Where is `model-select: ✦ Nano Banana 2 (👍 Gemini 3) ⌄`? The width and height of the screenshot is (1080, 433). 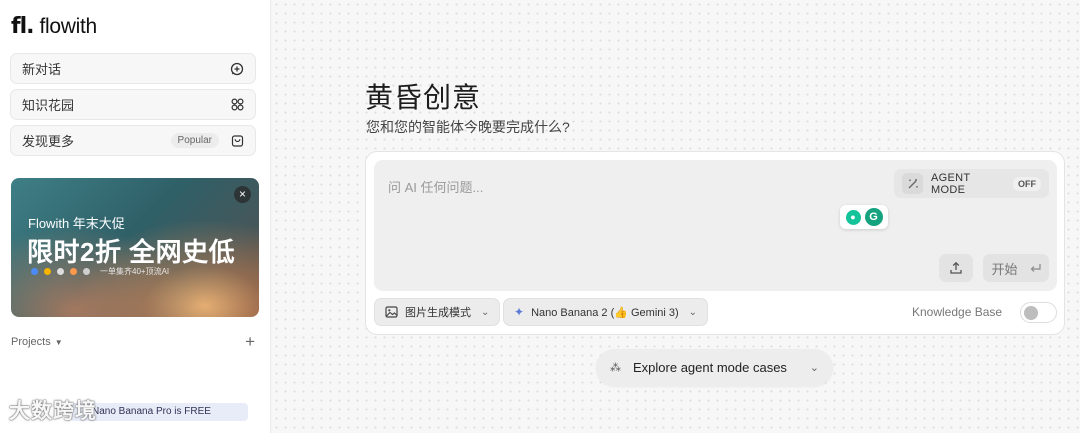
model-select: ✦ Nano Banana 2 (👍 Gemini 3) ⌄ is located at coordinates (606, 312).